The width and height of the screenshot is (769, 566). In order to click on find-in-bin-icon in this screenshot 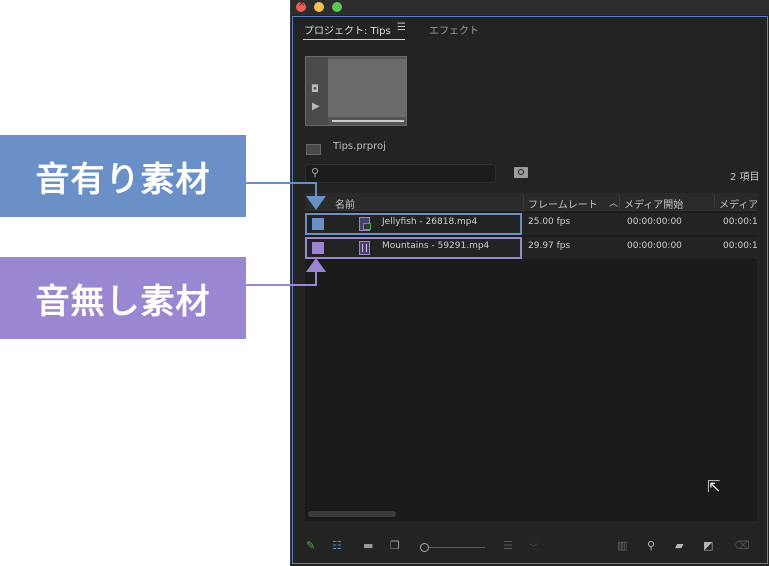, I will do `click(521, 172)`.